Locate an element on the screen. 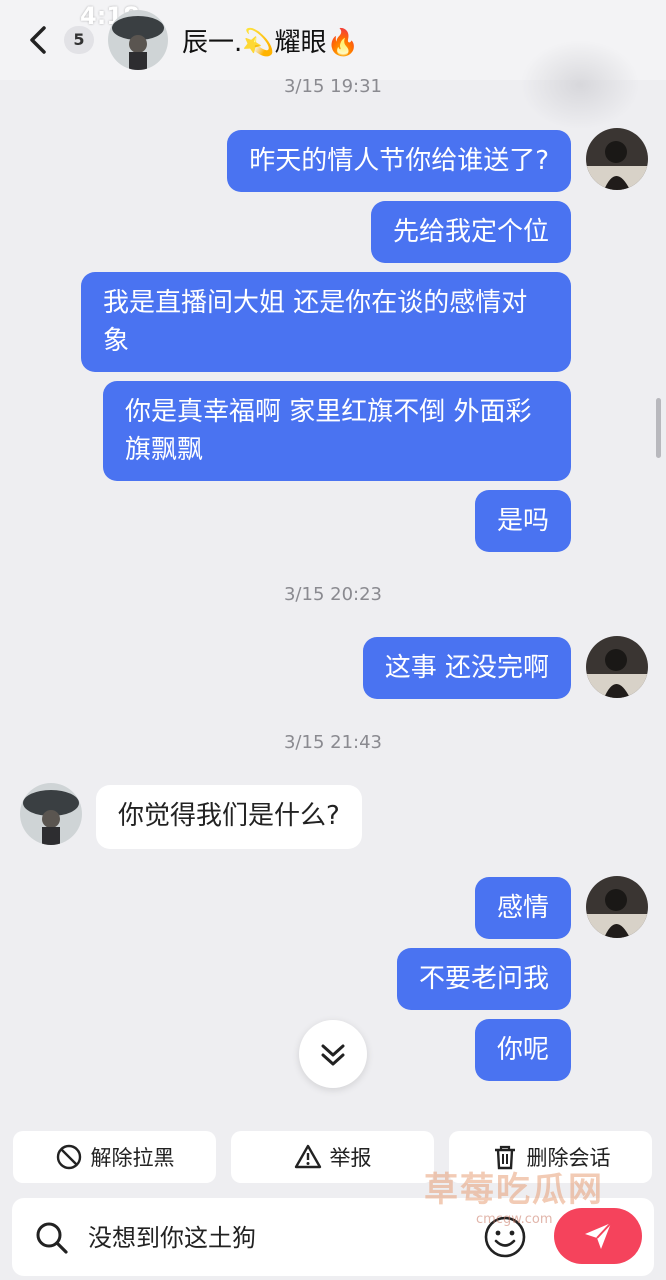 This screenshot has height=1280, width=666. timestamp: 3/15 21:43 is located at coordinates (332, 742).